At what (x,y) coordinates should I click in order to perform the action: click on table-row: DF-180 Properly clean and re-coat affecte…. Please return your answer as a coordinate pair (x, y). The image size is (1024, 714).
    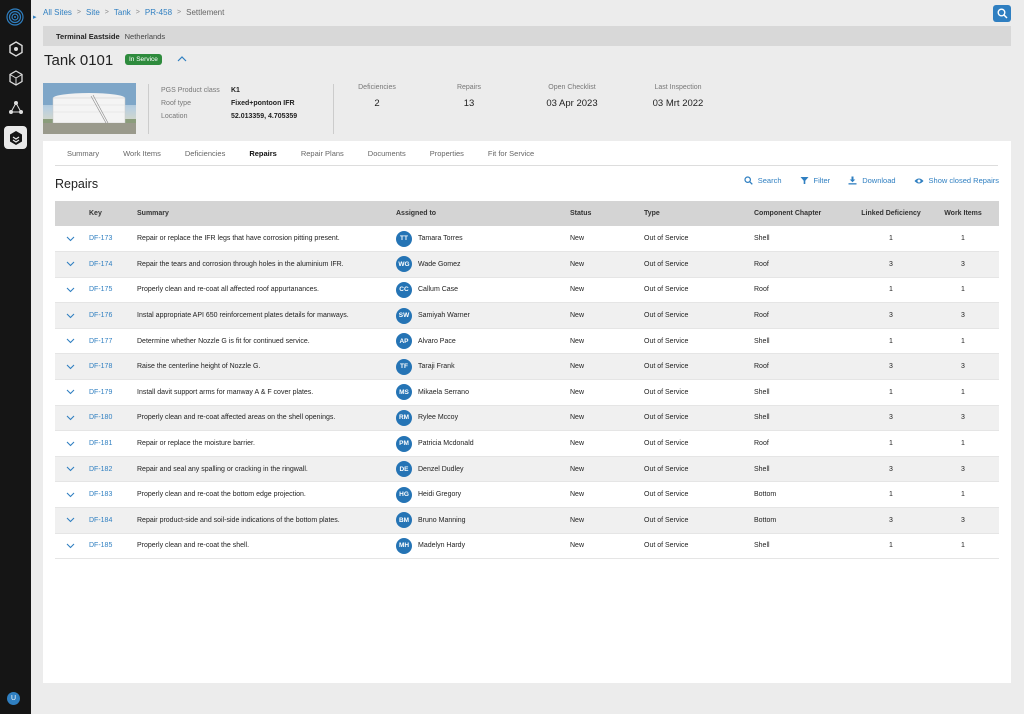
    Looking at the image, I should click on (527, 418).